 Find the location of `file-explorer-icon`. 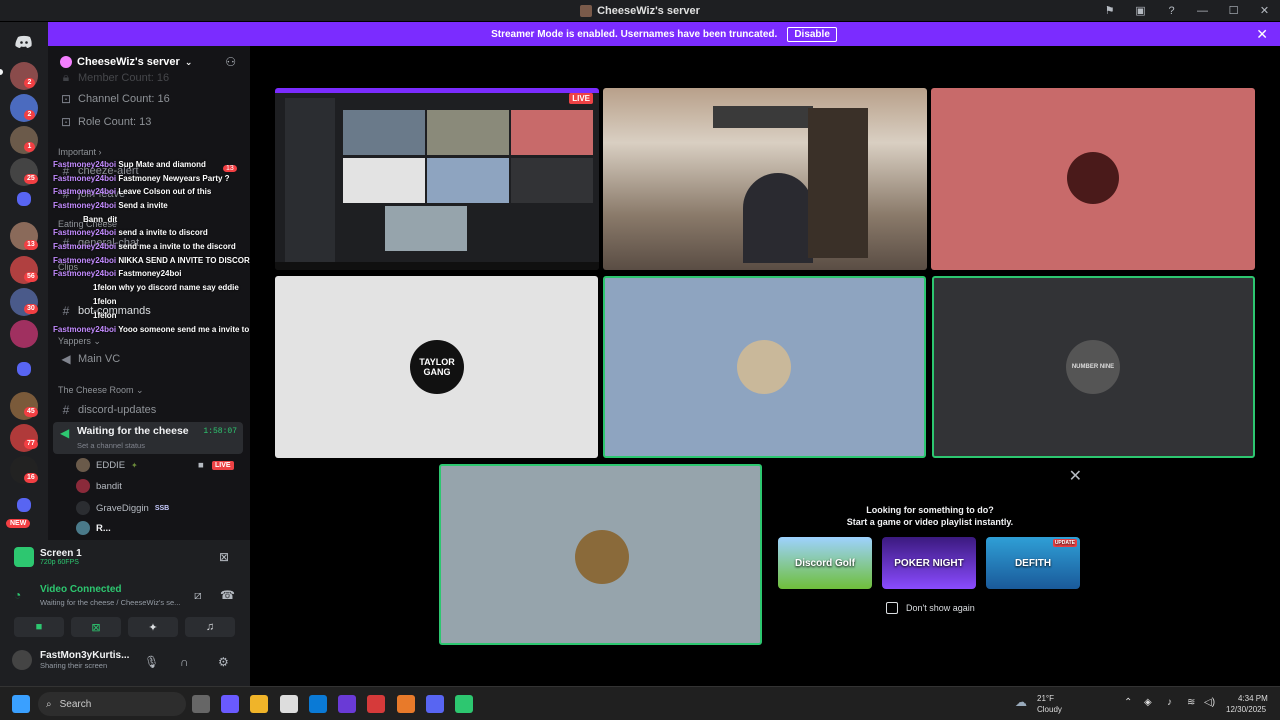

file-explorer-icon is located at coordinates (259, 704).